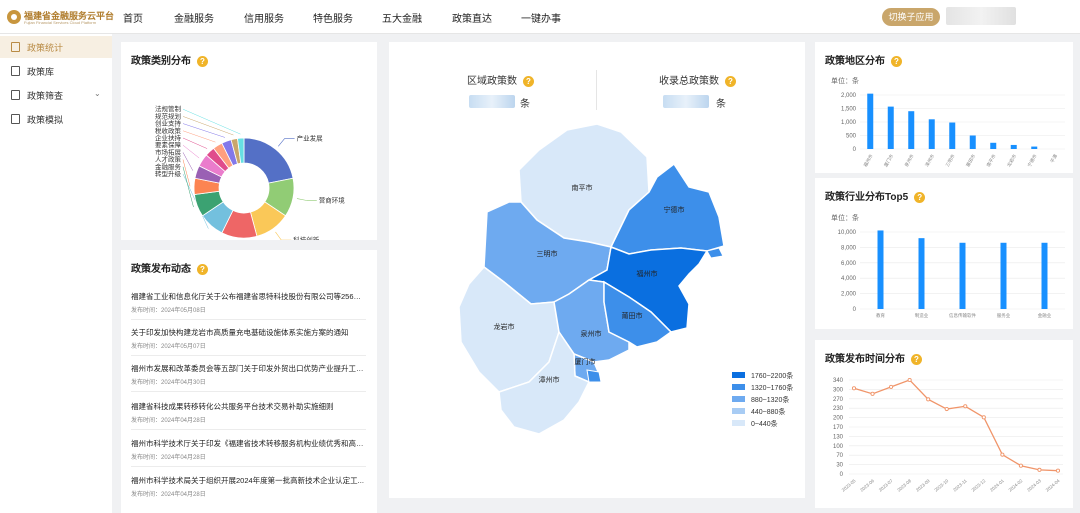  Describe the element at coordinates (632, 315) in the screenshot. I see `city-label-putian: 莆田市` at that location.